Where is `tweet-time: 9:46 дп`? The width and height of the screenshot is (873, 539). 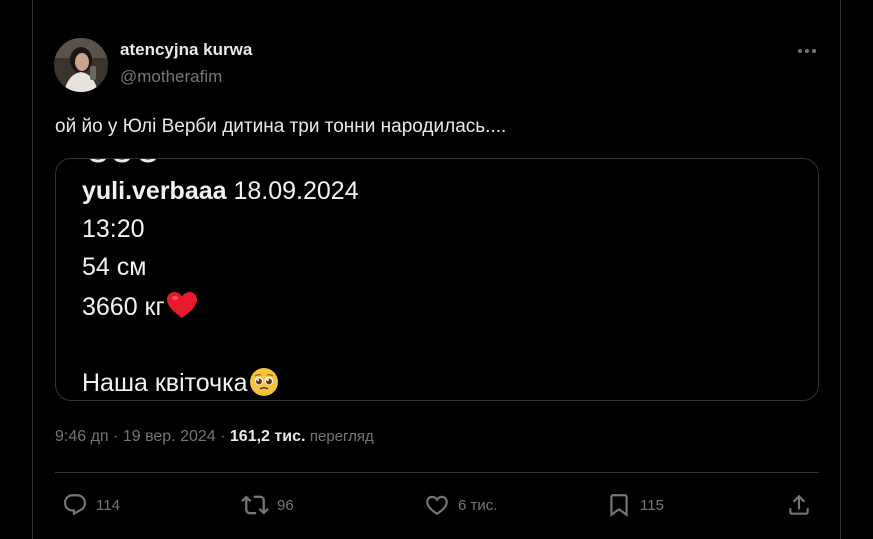 tweet-time: 9:46 дп is located at coordinates (82, 436).